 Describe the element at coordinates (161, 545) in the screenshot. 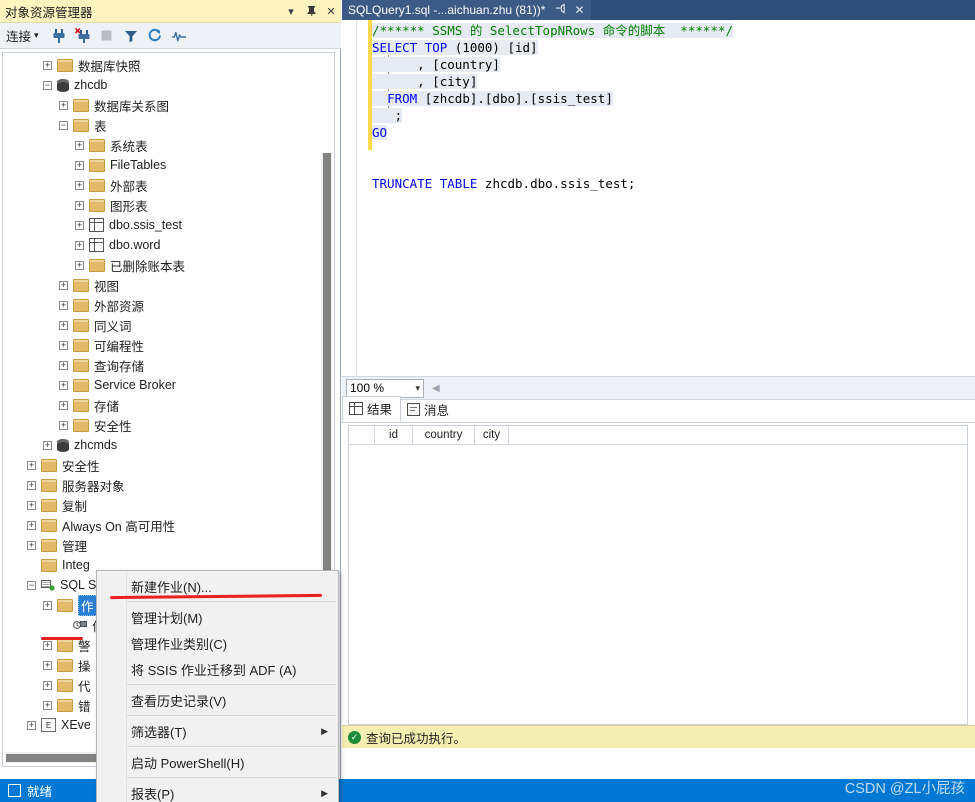

I see `tree-node: + 管理` at that location.